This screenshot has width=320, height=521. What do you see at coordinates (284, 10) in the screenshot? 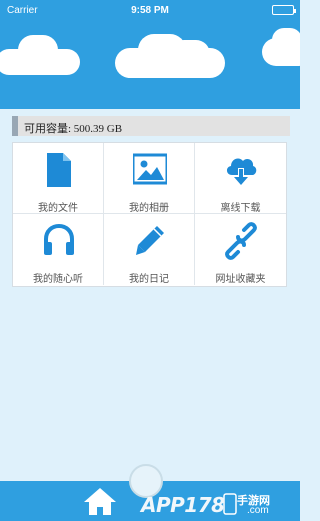
I see `battery-icon` at bounding box center [284, 10].